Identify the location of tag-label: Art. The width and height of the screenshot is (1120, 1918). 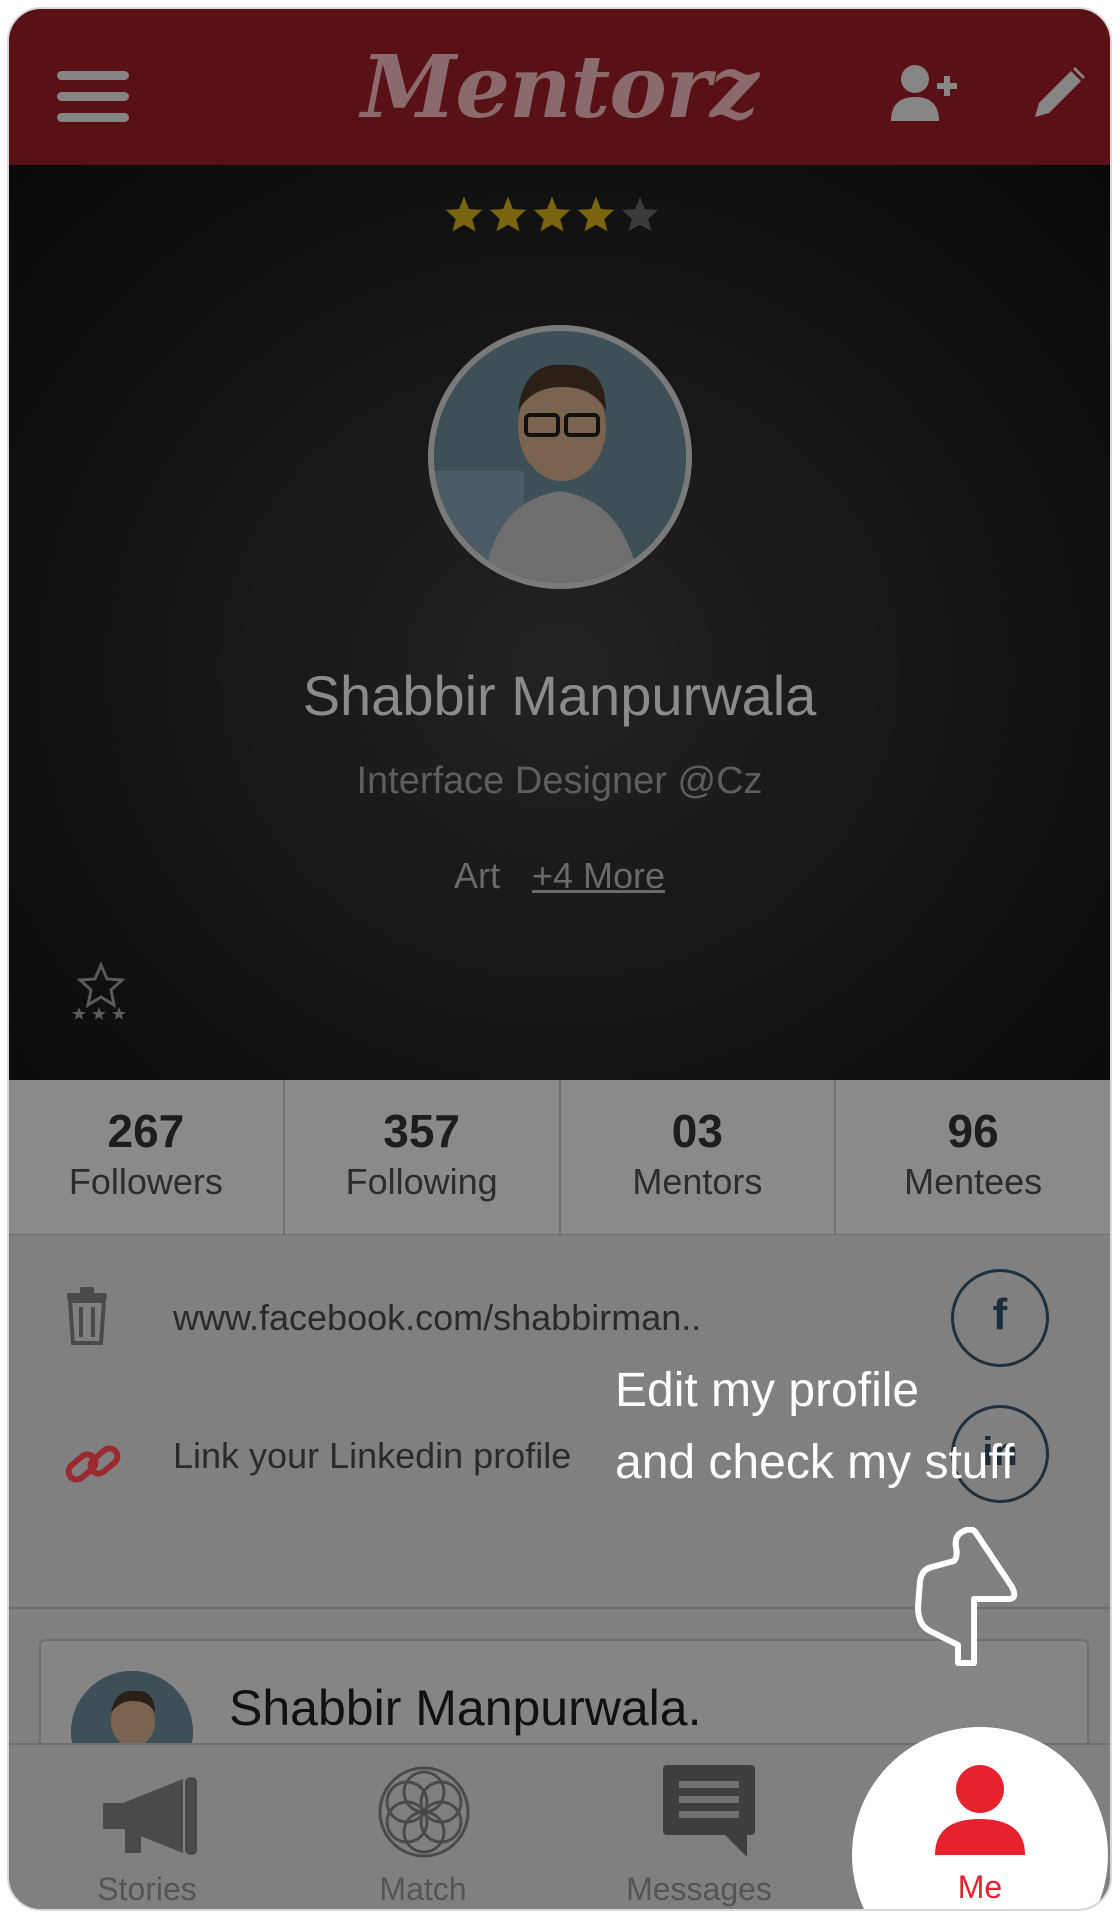
(476, 875).